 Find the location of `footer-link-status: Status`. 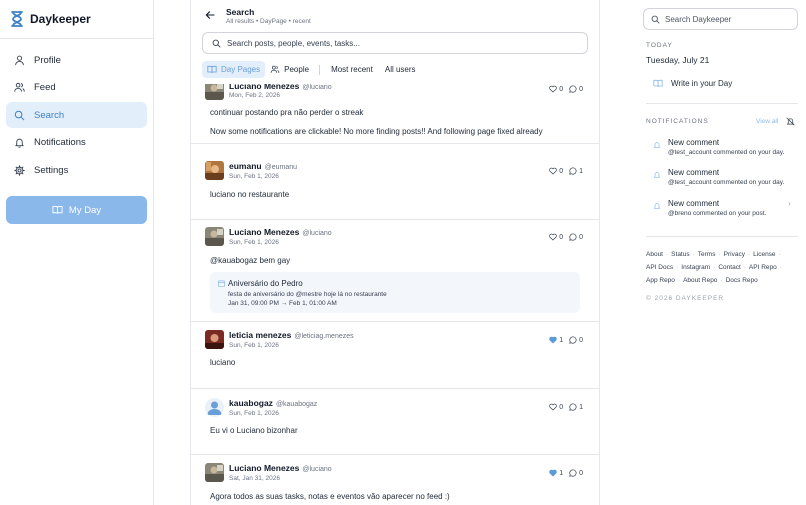

footer-link-status: Status is located at coordinates (680, 254).